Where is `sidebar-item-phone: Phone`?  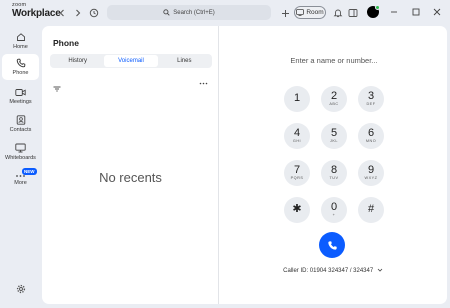 sidebar-item-phone: Phone is located at coordinates (20, 67).